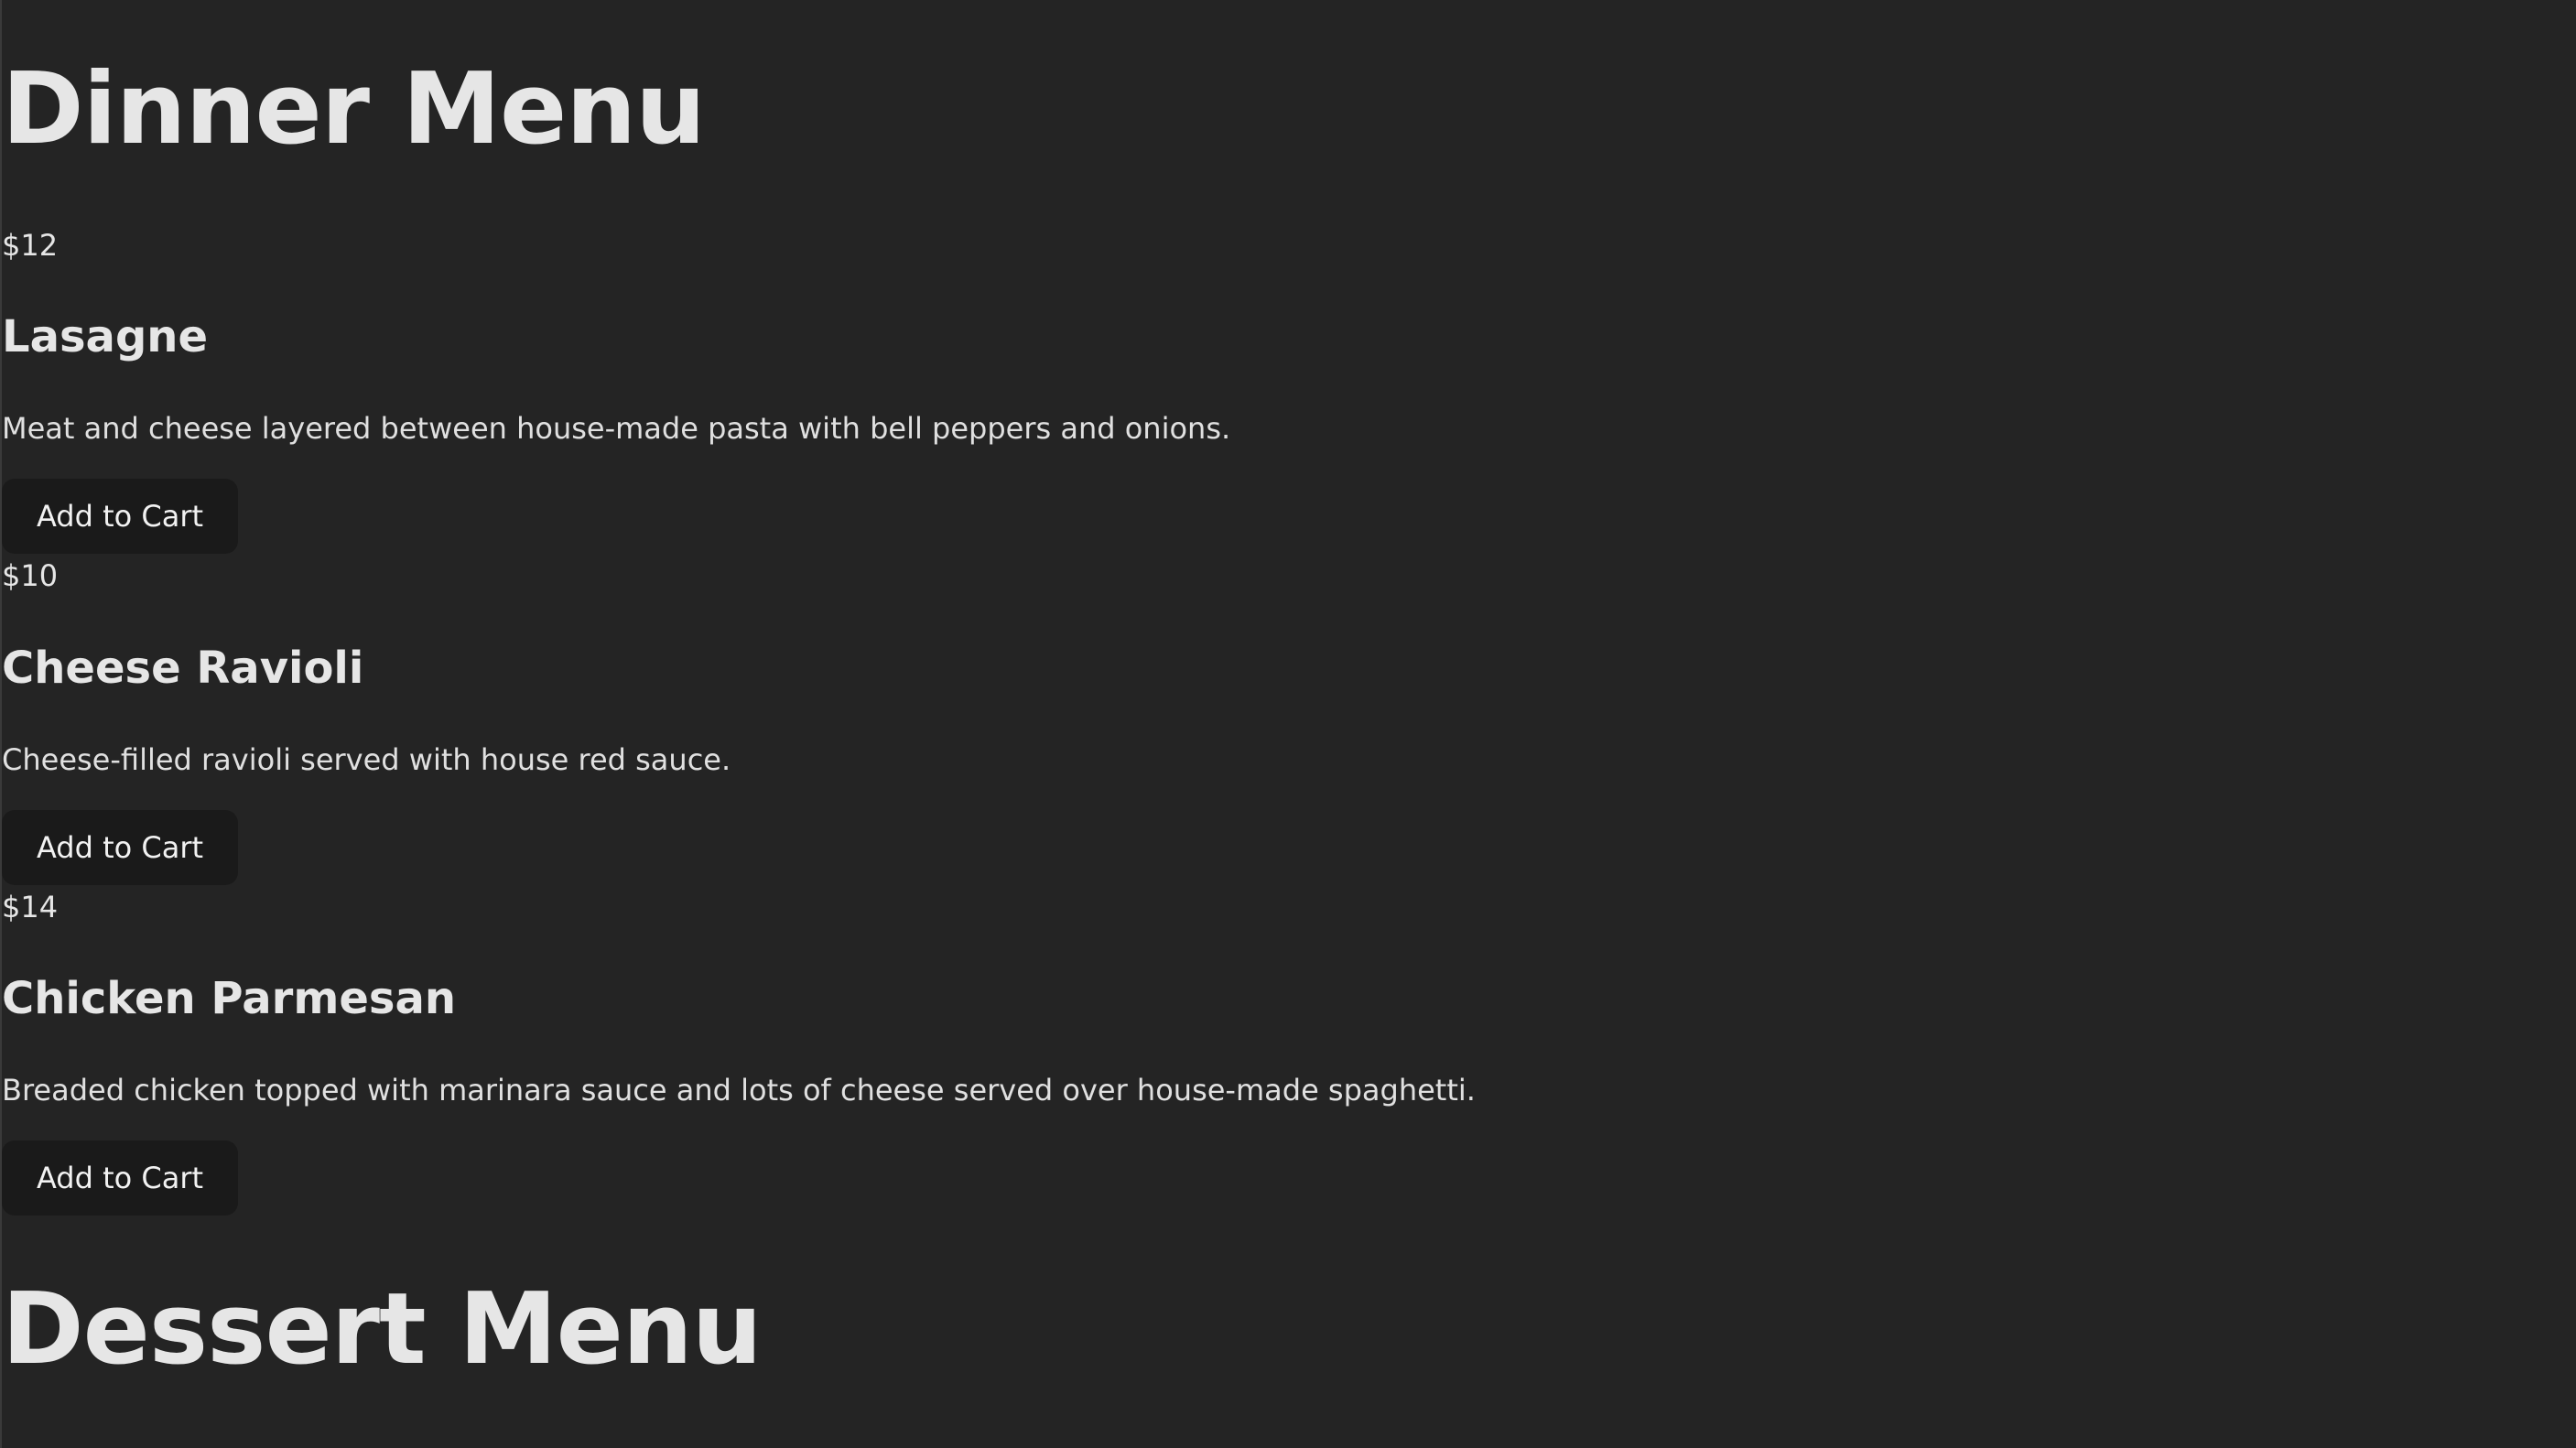 Image resolution: width=2576 pixels, height=1448 pixels. What do you see at coordinates (120, 516) in the screenshot?
I see `add-to-cart-button-lasagne: Add to Cart` at bounding box center [120, 516].